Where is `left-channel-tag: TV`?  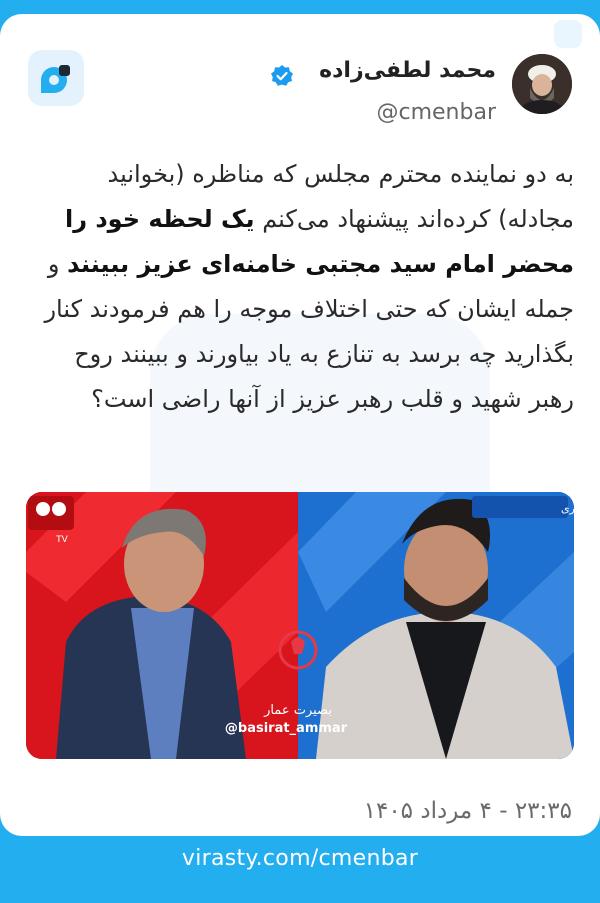
left-channel-tag: TV is located at coordinates (61, 540).